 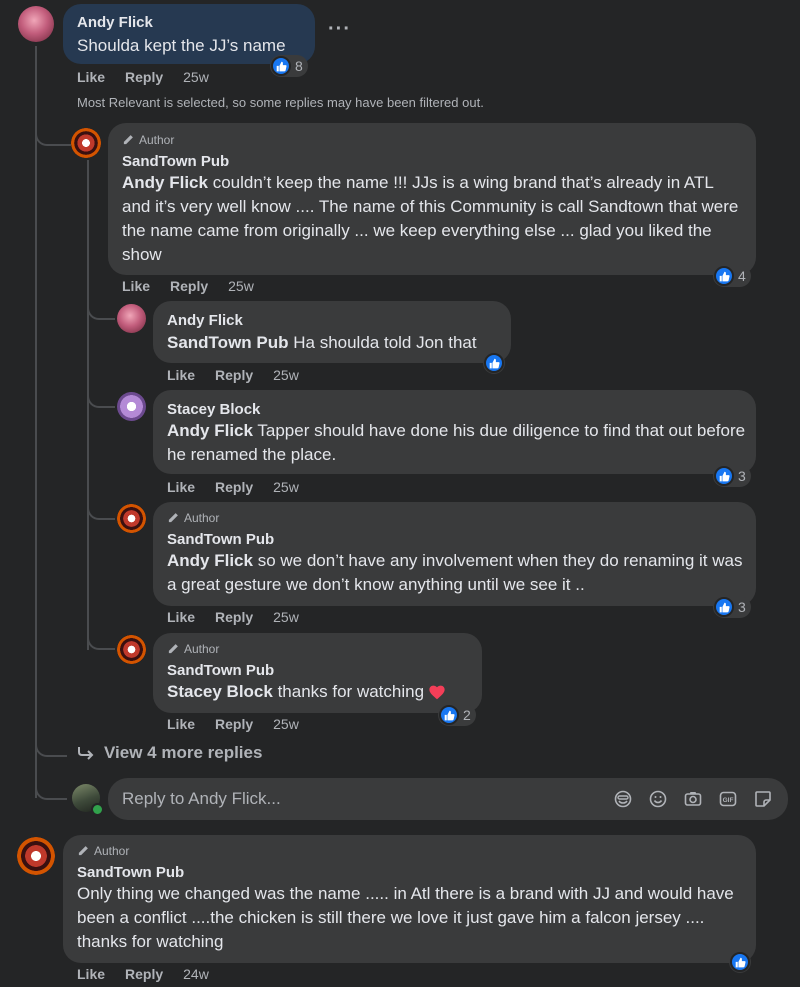 I want to click on comment-body: Ha shoulda told Jon that, so click(x=382, y=342).